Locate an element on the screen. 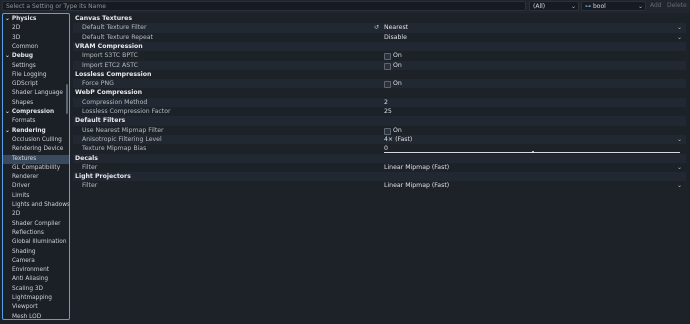 Image resolution: width=690 pixels, height=324 pixels. add-button: Add is located at coordinates (656, 6).